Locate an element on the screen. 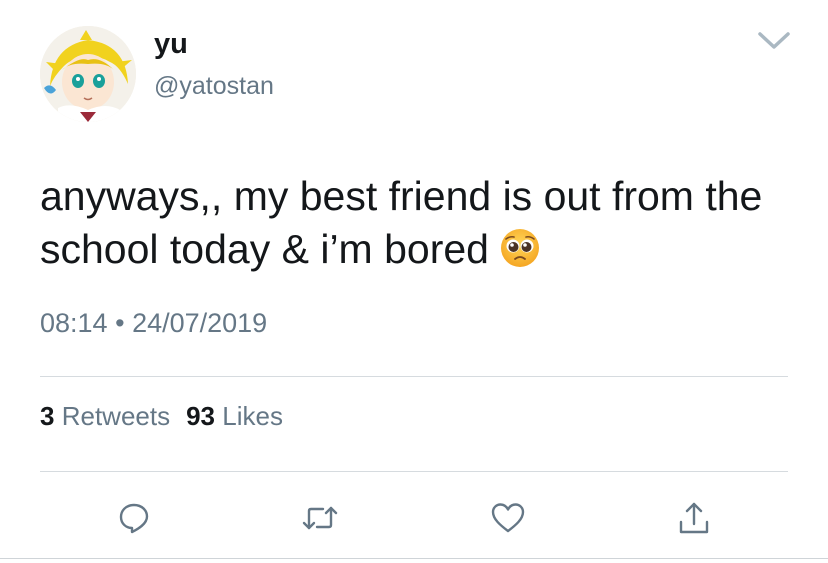  retweets-label: Retweets is located at coordinates (116, 416).